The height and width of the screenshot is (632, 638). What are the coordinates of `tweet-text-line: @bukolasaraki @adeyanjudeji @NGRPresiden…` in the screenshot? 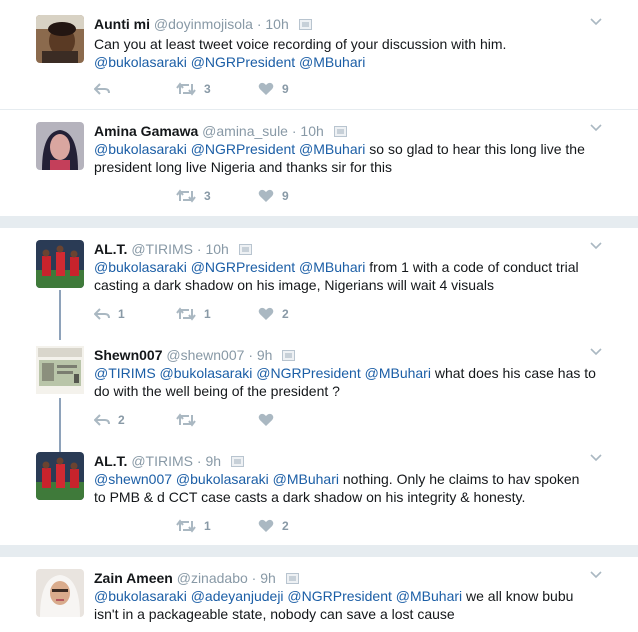 It's located at (354, 596).